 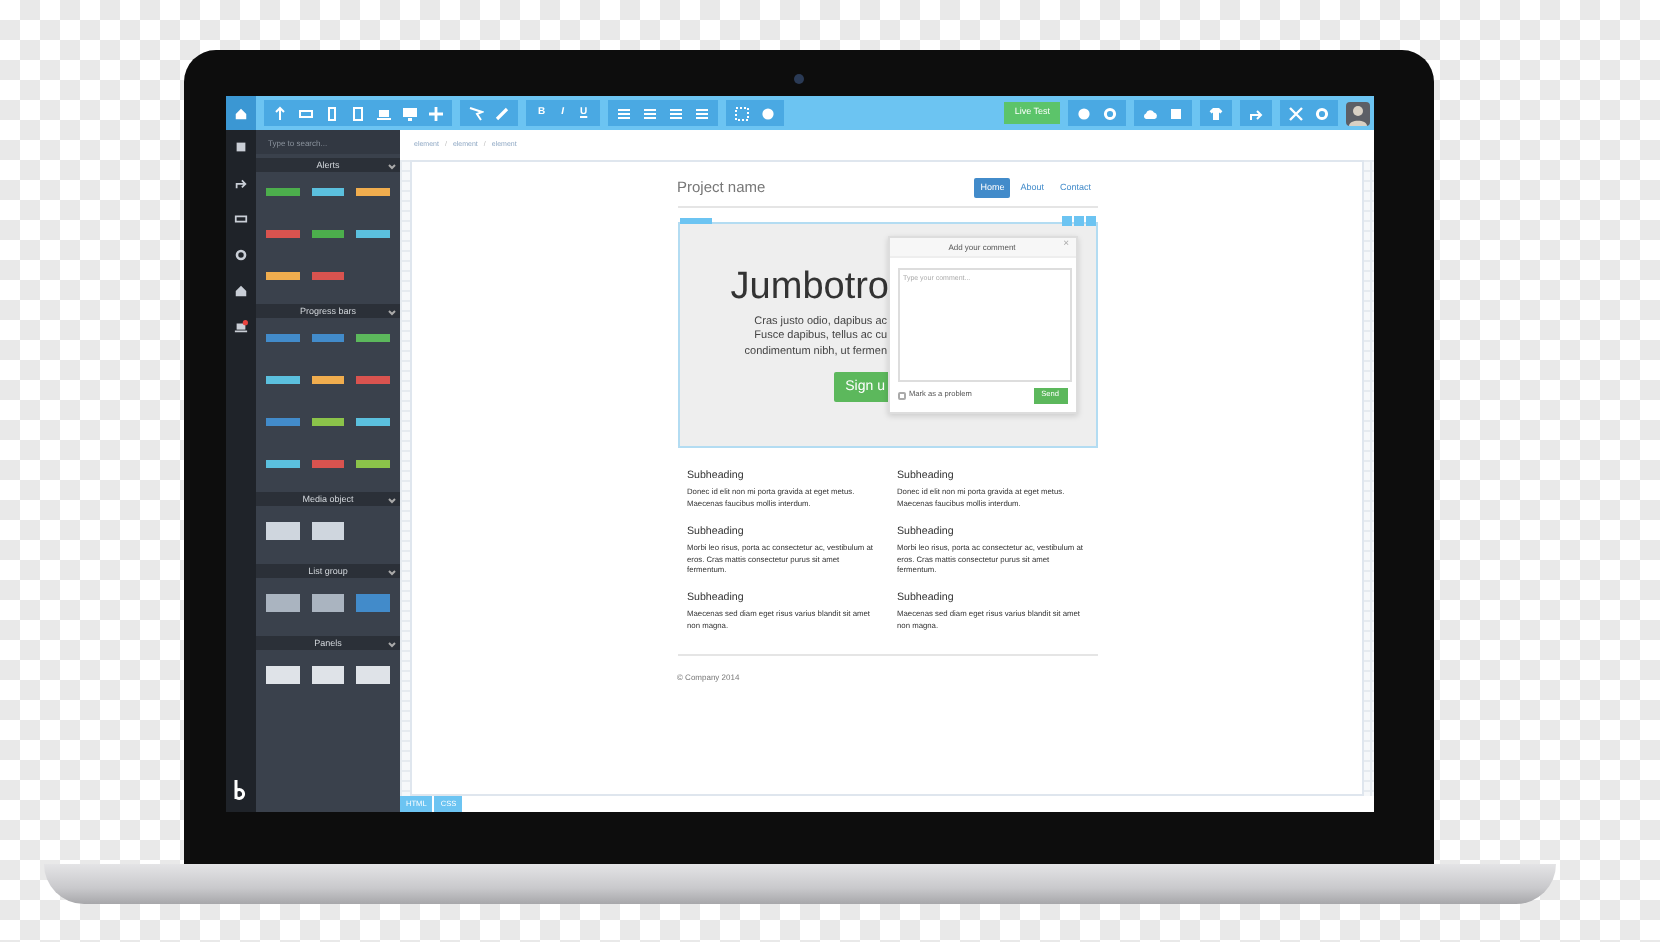 What do you see at coordinates (476, 113) in the screenshot?
I see `cursor-icon` at bounding box center [476, 113].